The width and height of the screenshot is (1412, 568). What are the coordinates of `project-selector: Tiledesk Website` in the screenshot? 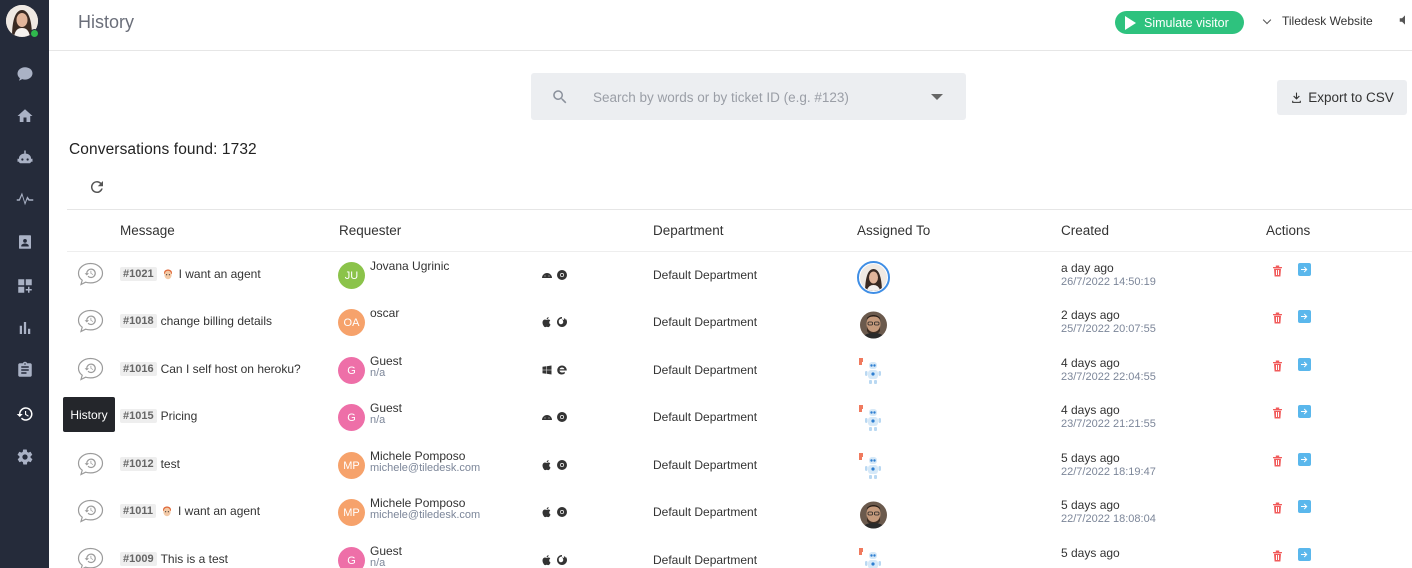 It's located at (1317, 21).